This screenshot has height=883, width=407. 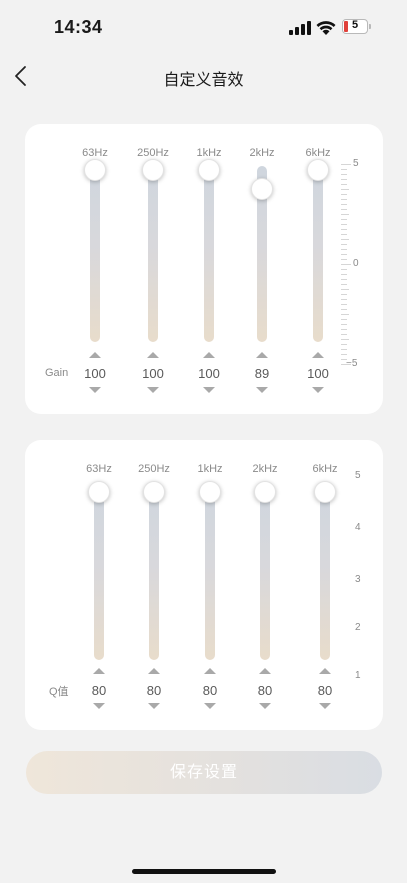 I want to click on q-scale-5: 5, so click(x=358, y=475).